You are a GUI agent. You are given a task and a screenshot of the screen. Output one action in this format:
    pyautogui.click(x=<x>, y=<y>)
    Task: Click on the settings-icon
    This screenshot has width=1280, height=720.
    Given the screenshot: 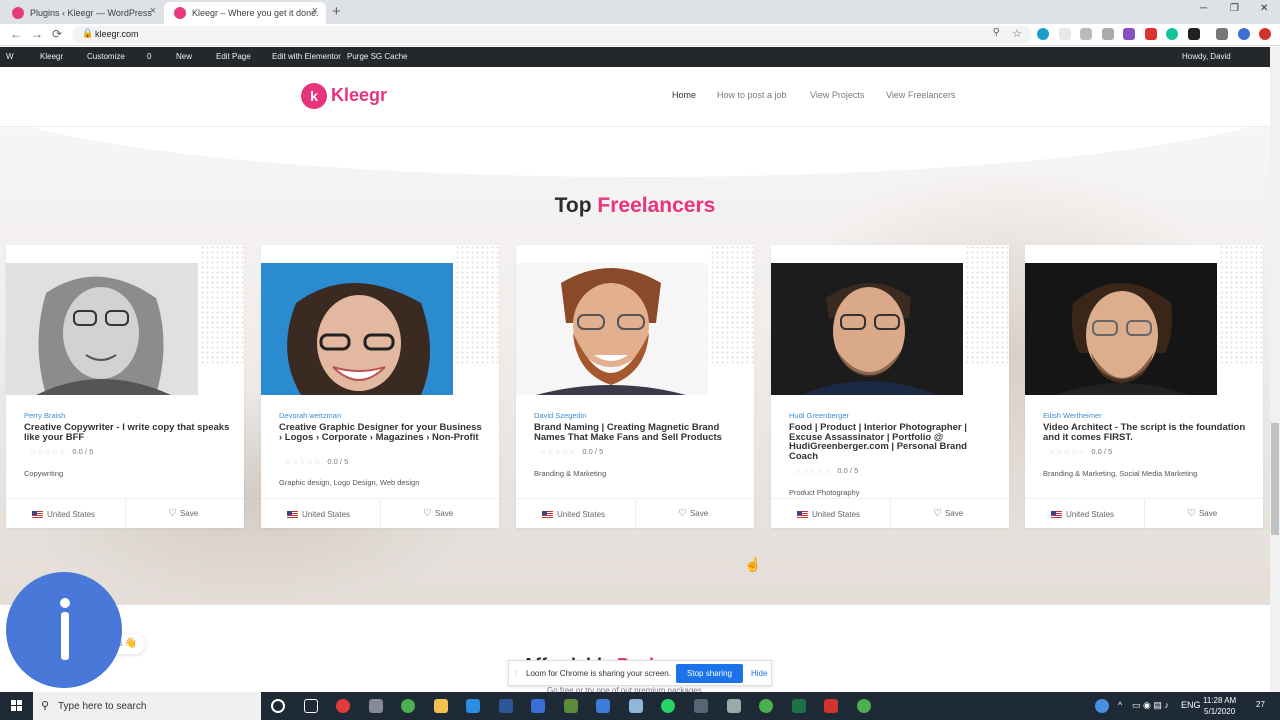 What is the action you would take?
    pyautogui.click(x=734, y=706)
    